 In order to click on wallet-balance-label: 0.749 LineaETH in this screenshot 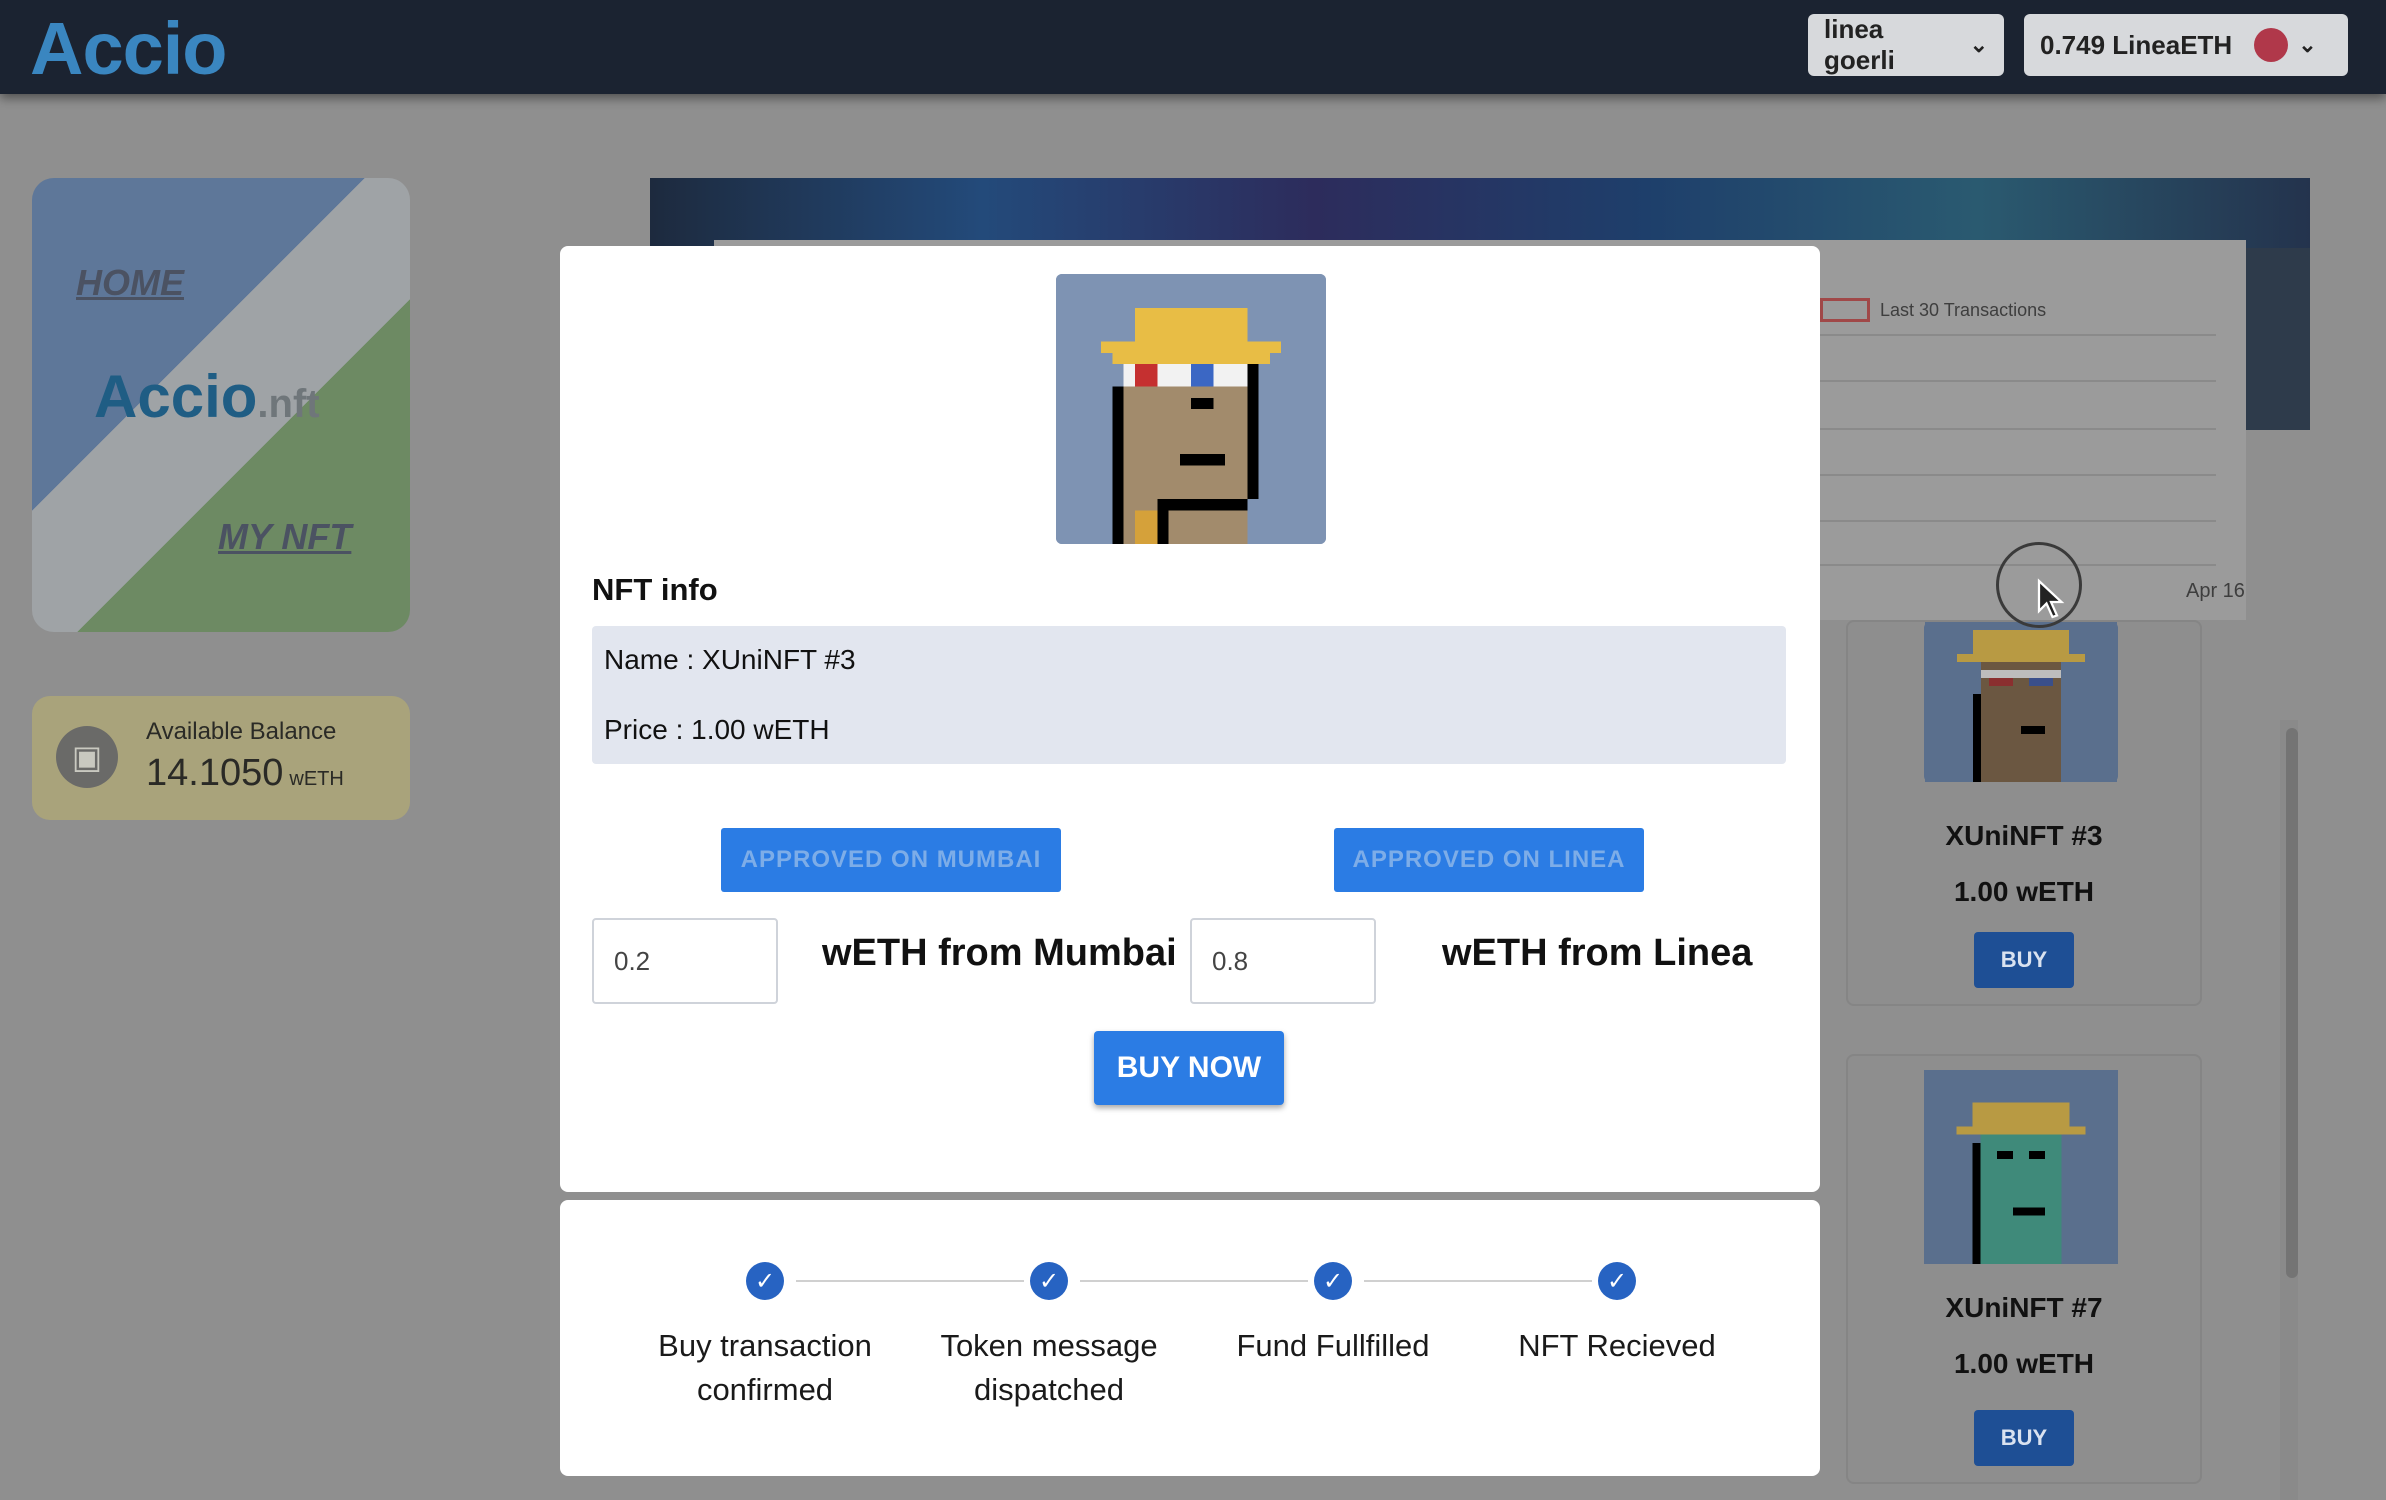, I will do `click(2136, 44)`.